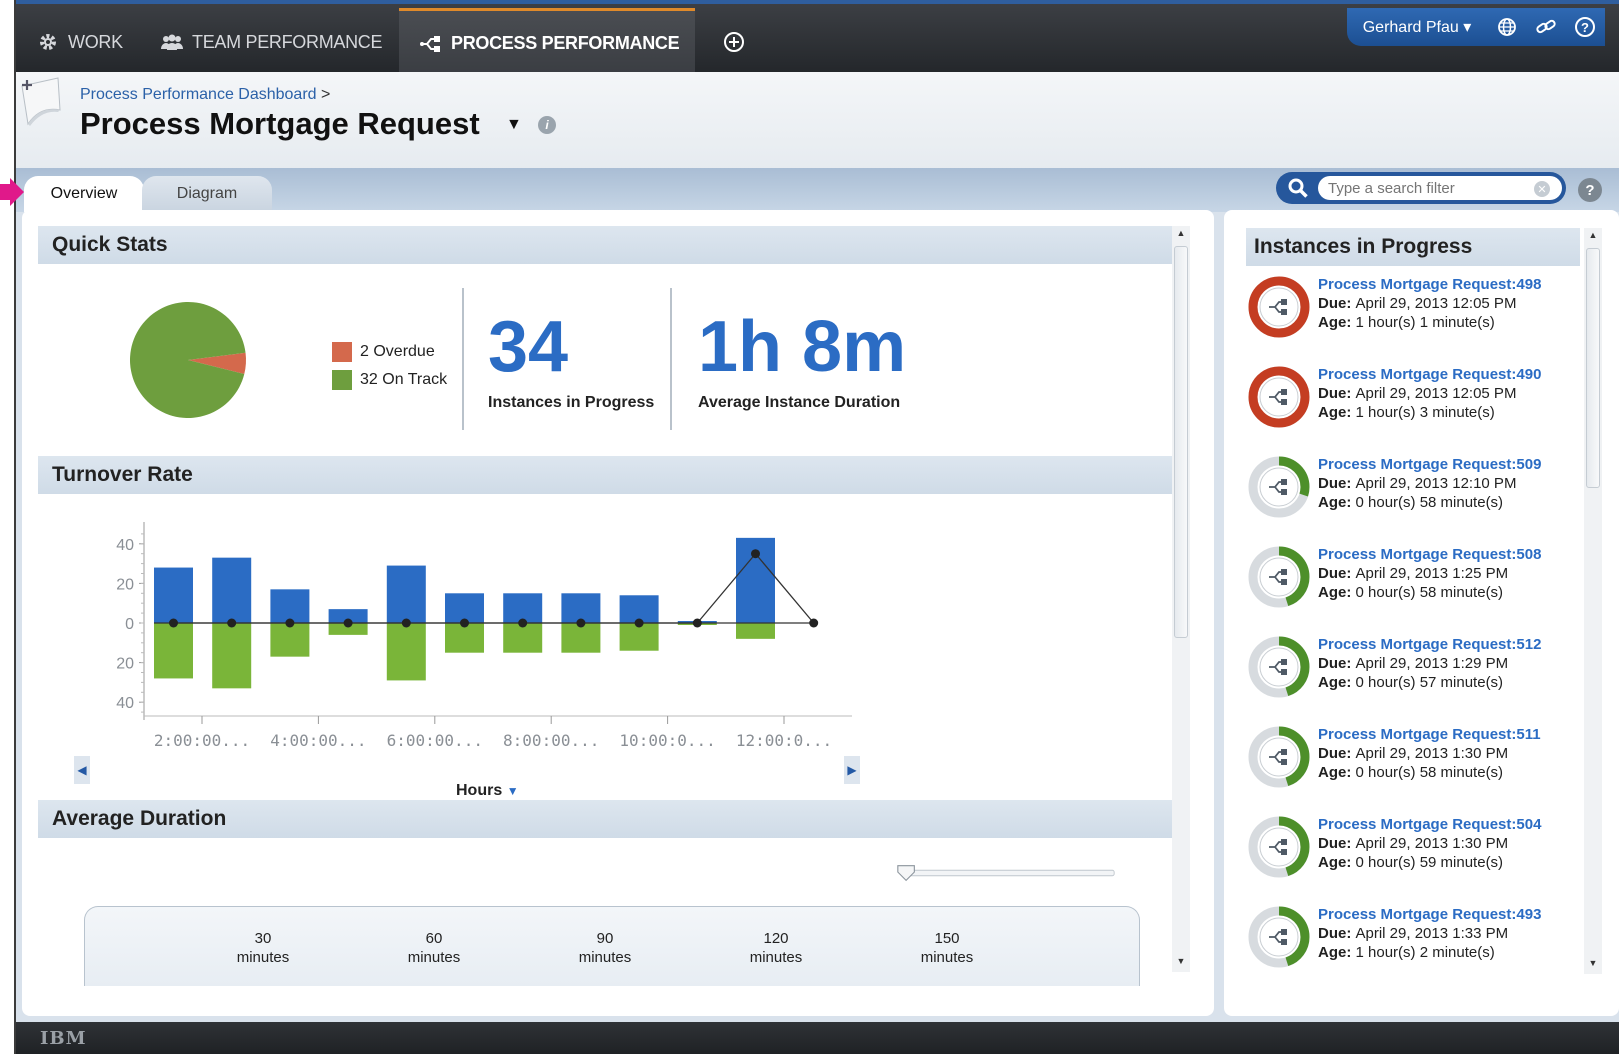  Describe the element at coordinates (1425, 412) in the screenshot. I see `age-value: 1 hour(s) 3 minute(s)` at that location.